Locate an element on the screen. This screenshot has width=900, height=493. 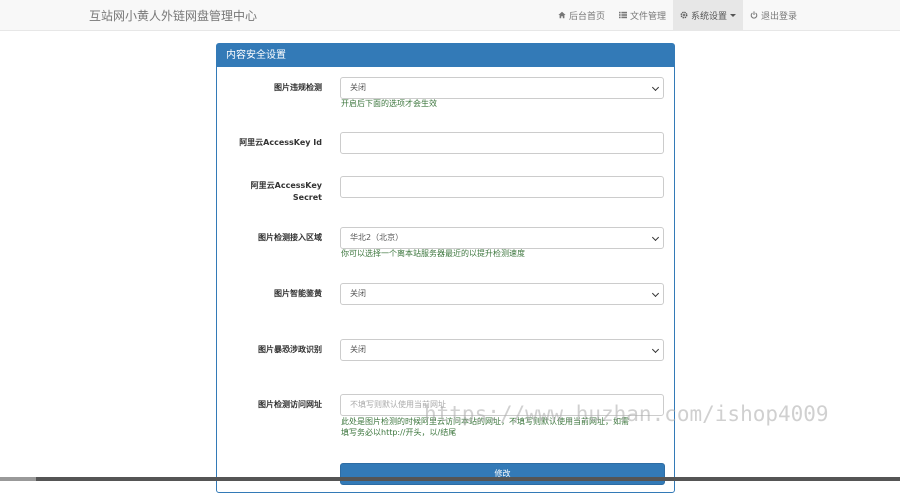
home-icon is located at coordinates (562, 15).